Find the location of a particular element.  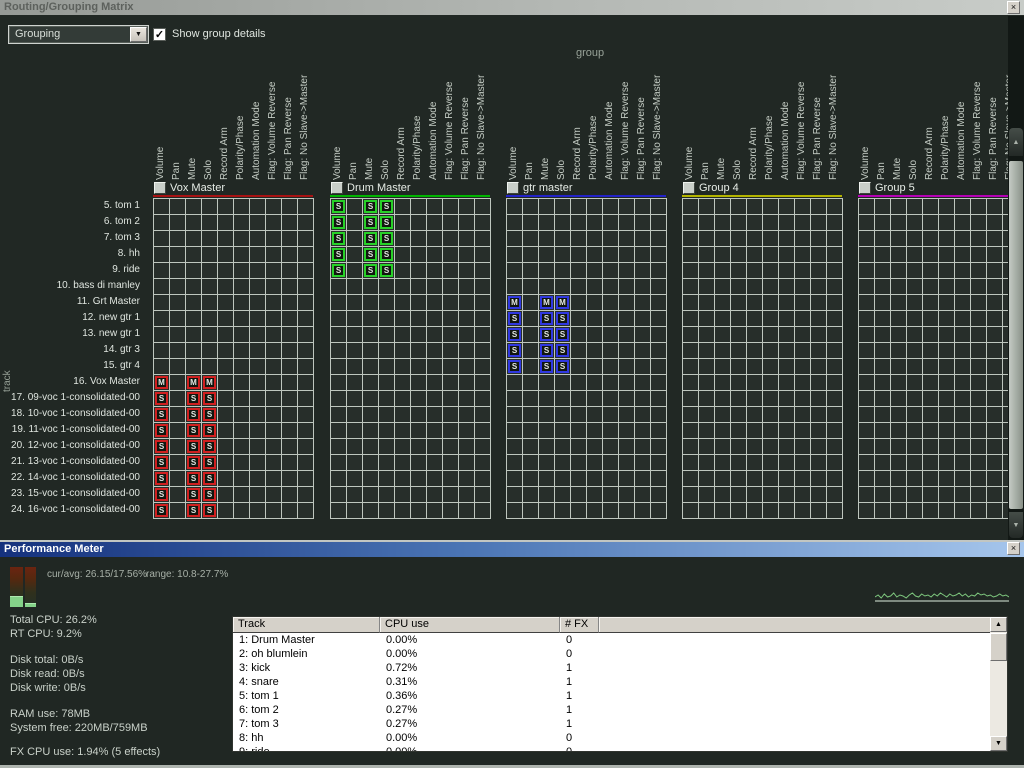

group-header: Drum Master is located at coordinates (371, 188).